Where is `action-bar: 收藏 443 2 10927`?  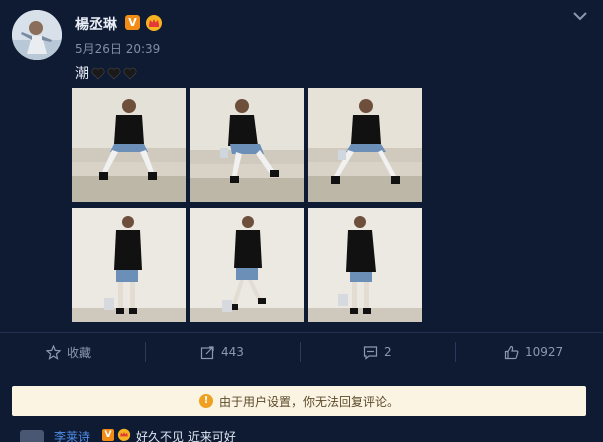 action-bar: 收藏 443 2 10927 is located at coordinates (301, 351).